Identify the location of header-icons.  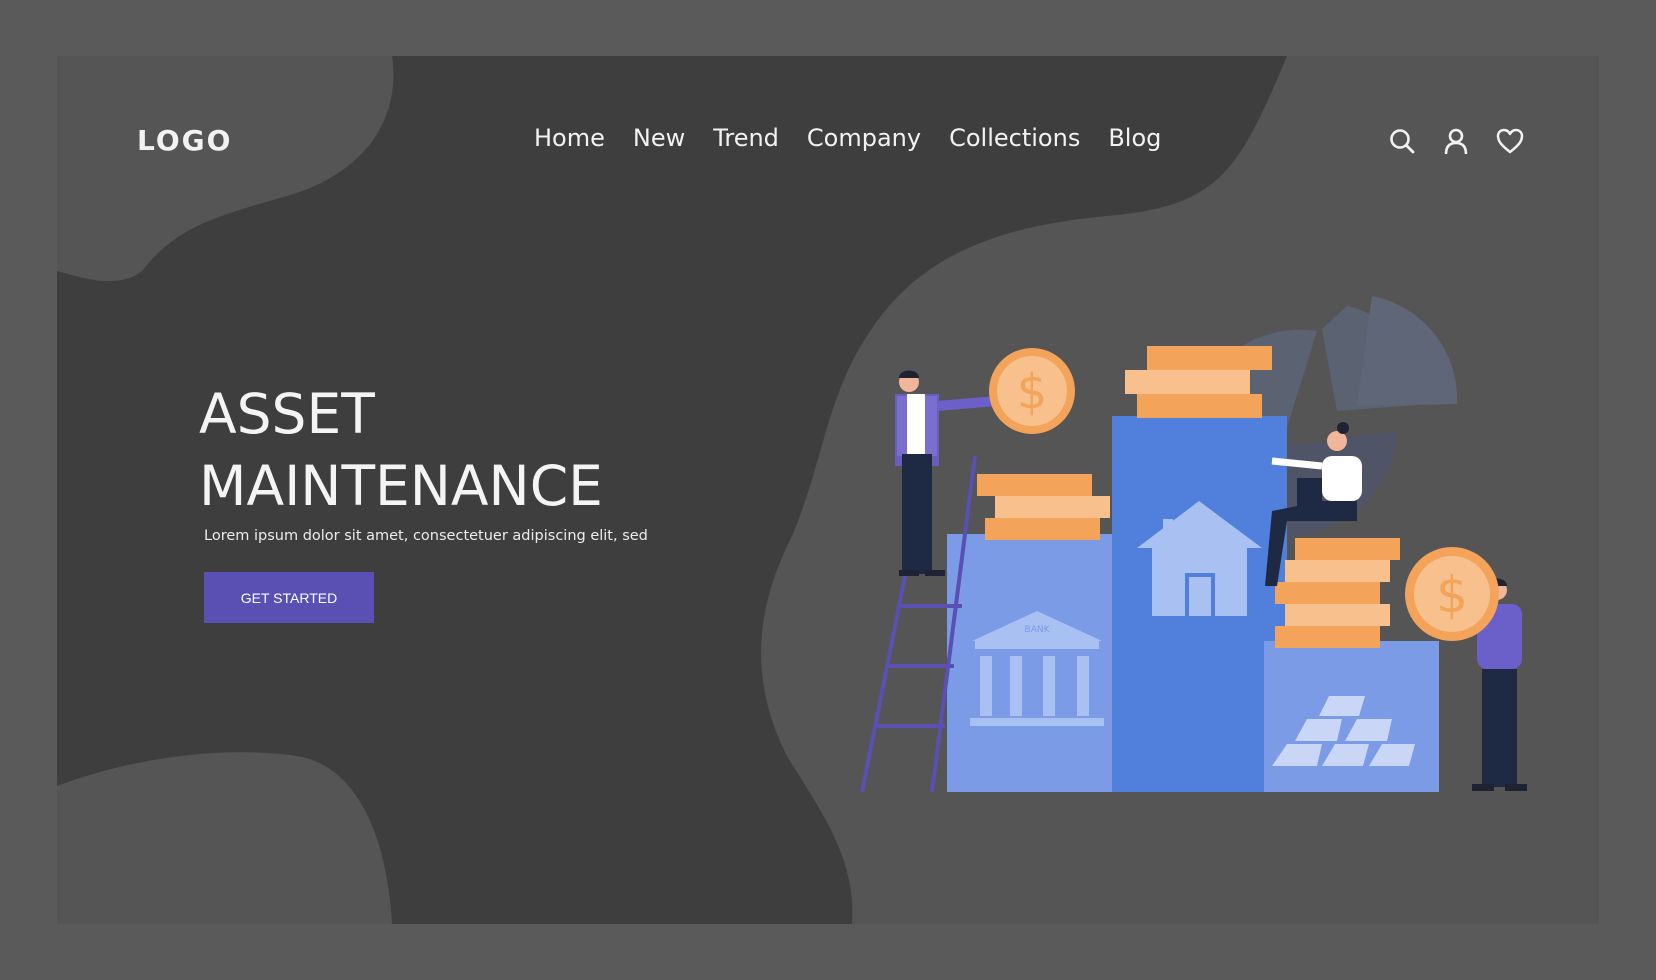
(1456, 141).